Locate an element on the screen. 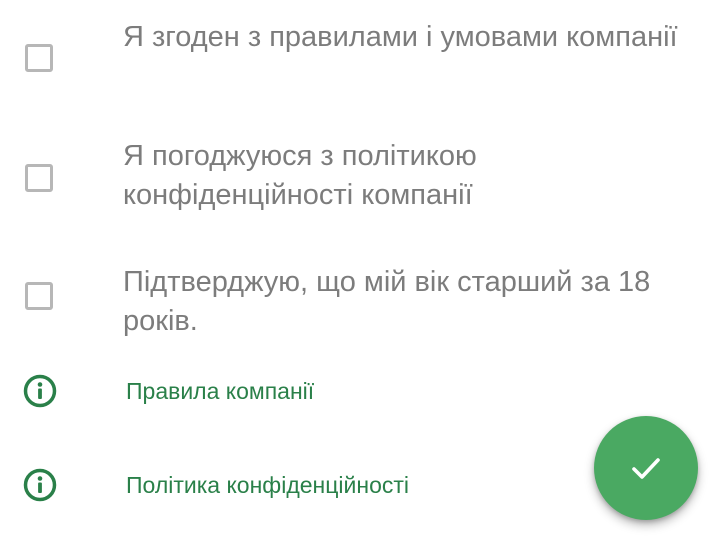  privacy-policy-link: Політика конфіденційності is located at coordinates (280, 485).